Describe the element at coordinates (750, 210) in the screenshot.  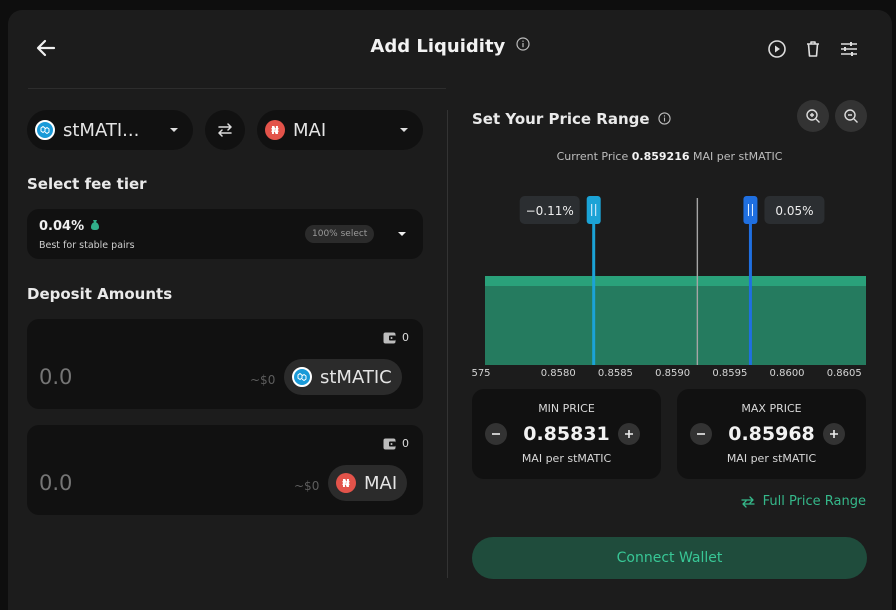
I see `max-price-handle` at that location.